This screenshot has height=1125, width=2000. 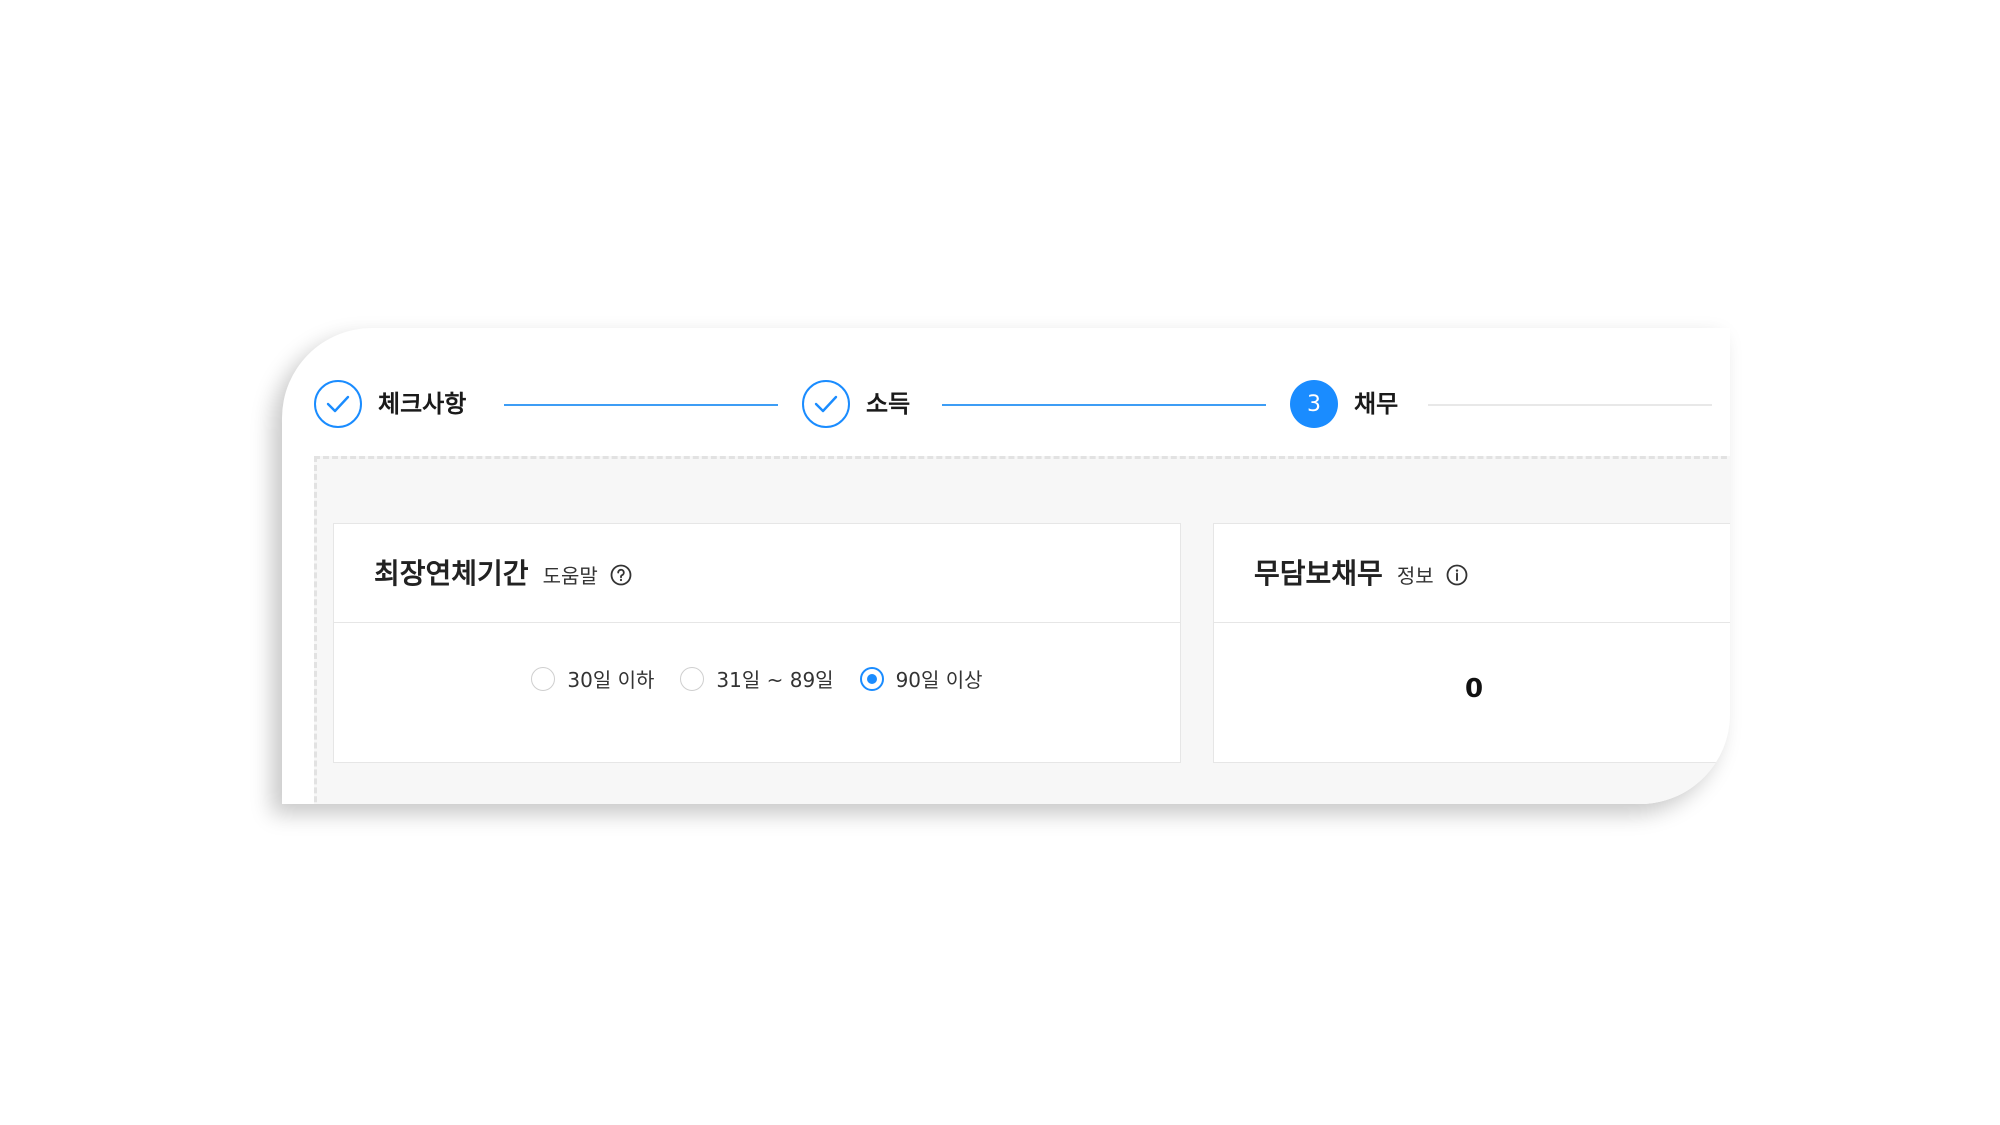 What do you see at coordinates (871, 678) in the screenshot?
I see `radio-button-selected` at bounding box center [871, 678].